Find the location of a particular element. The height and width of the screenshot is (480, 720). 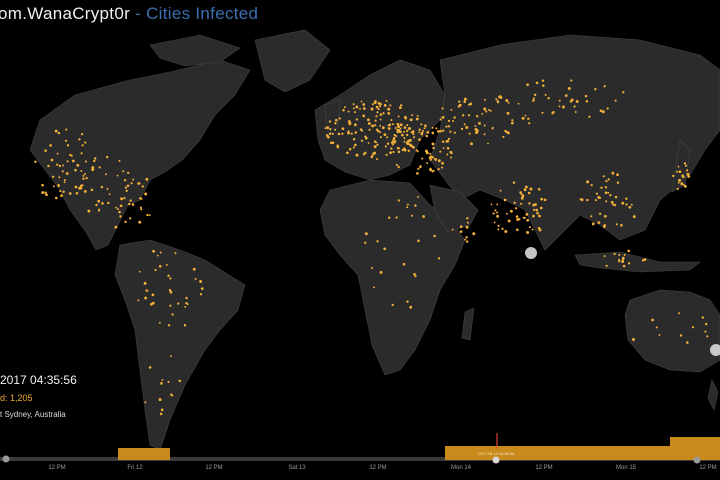

land-new-zealand is located at coordinates (713, 395).